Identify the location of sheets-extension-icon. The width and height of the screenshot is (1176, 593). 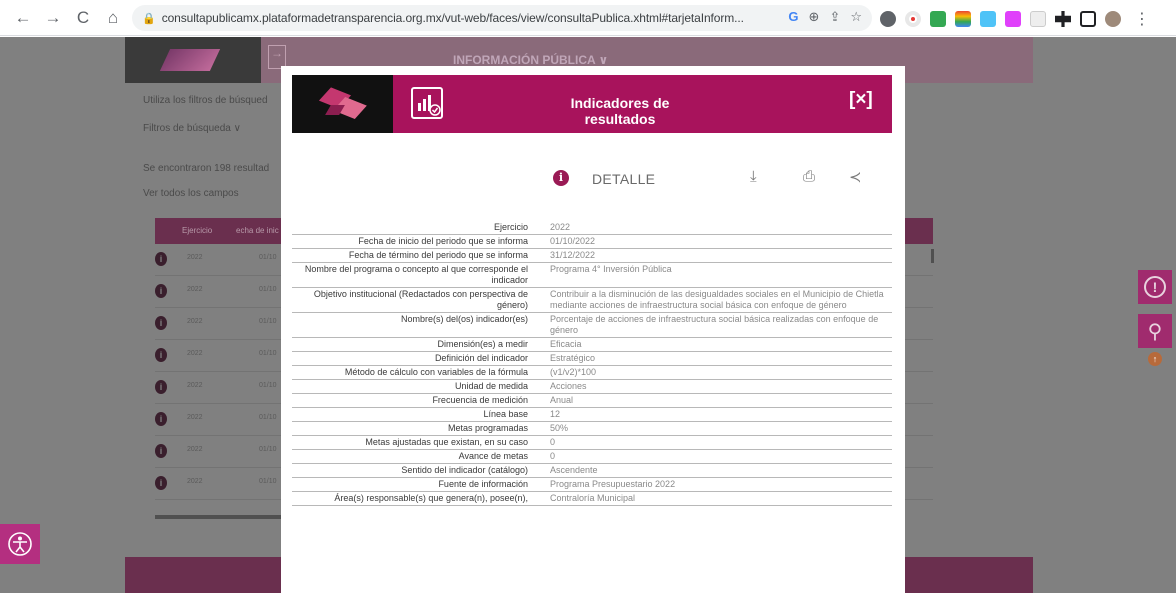
(938, 19).